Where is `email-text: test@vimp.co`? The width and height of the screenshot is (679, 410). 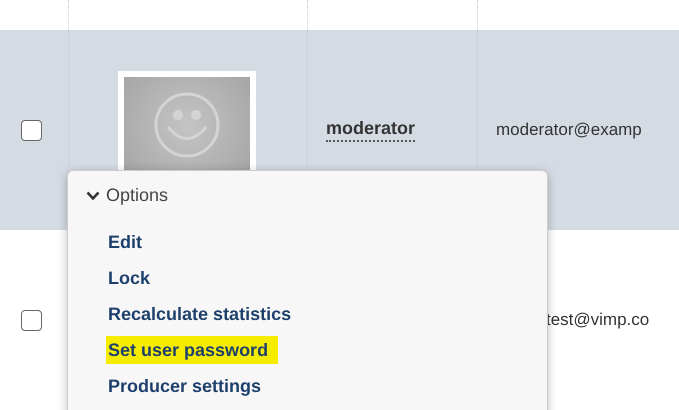
email-text: test@vimp.co is located at coordinates (598, 320).